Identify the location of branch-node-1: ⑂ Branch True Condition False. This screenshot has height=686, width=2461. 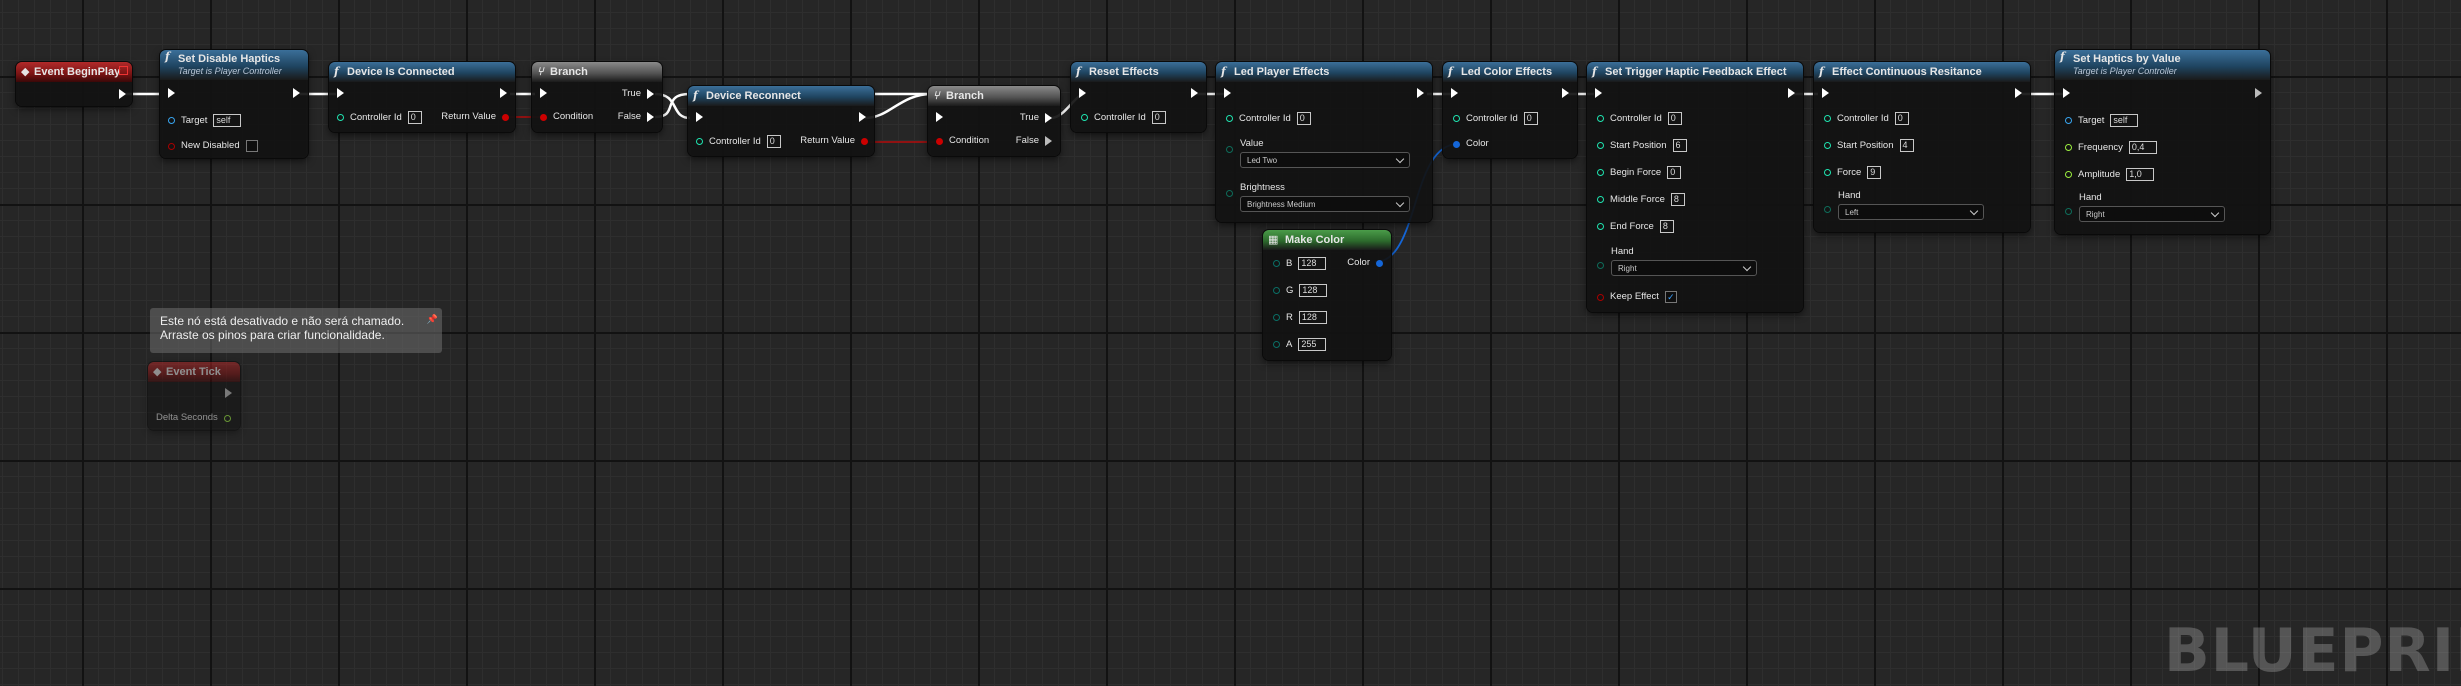
(597, 97).